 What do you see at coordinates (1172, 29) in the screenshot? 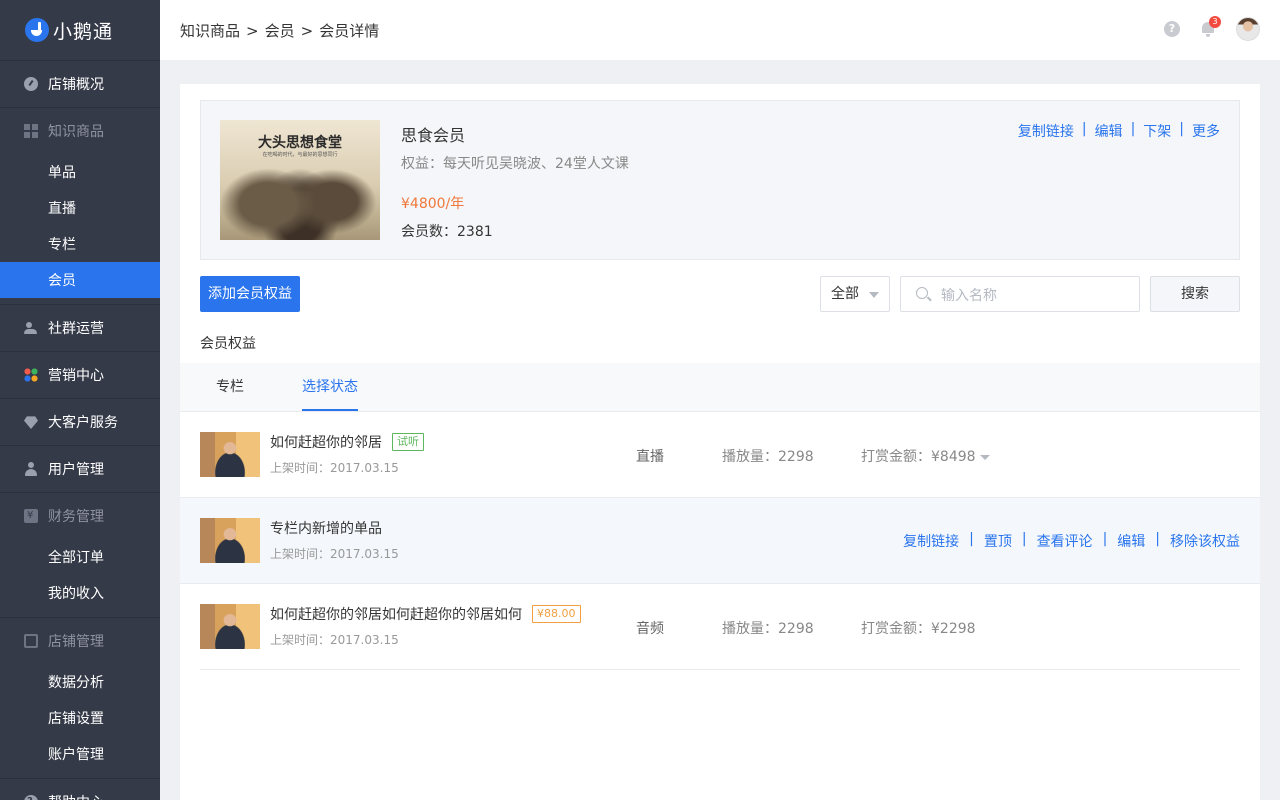
I see `question-icon: ?` at bounding box center [1172, 29].